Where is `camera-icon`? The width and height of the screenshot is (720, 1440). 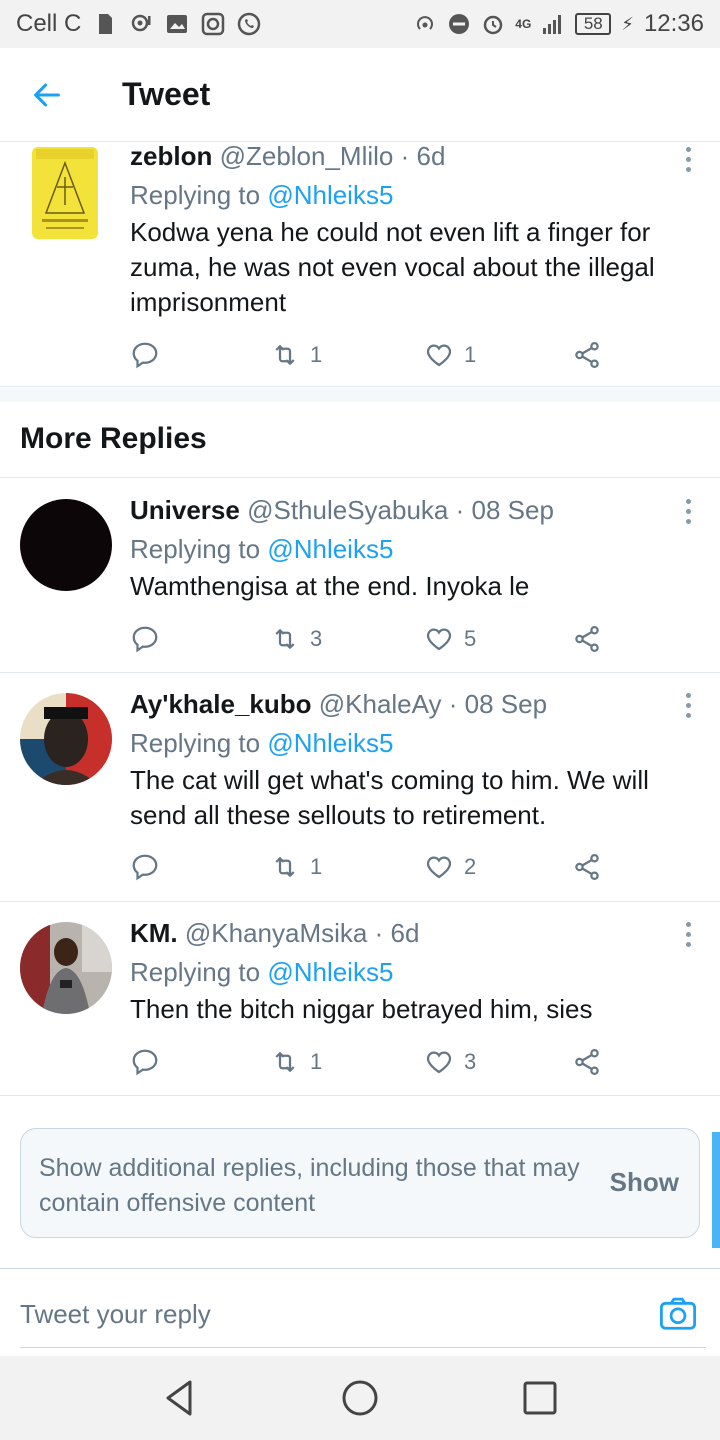
camera-icon is located at coordinates (678, 1313).